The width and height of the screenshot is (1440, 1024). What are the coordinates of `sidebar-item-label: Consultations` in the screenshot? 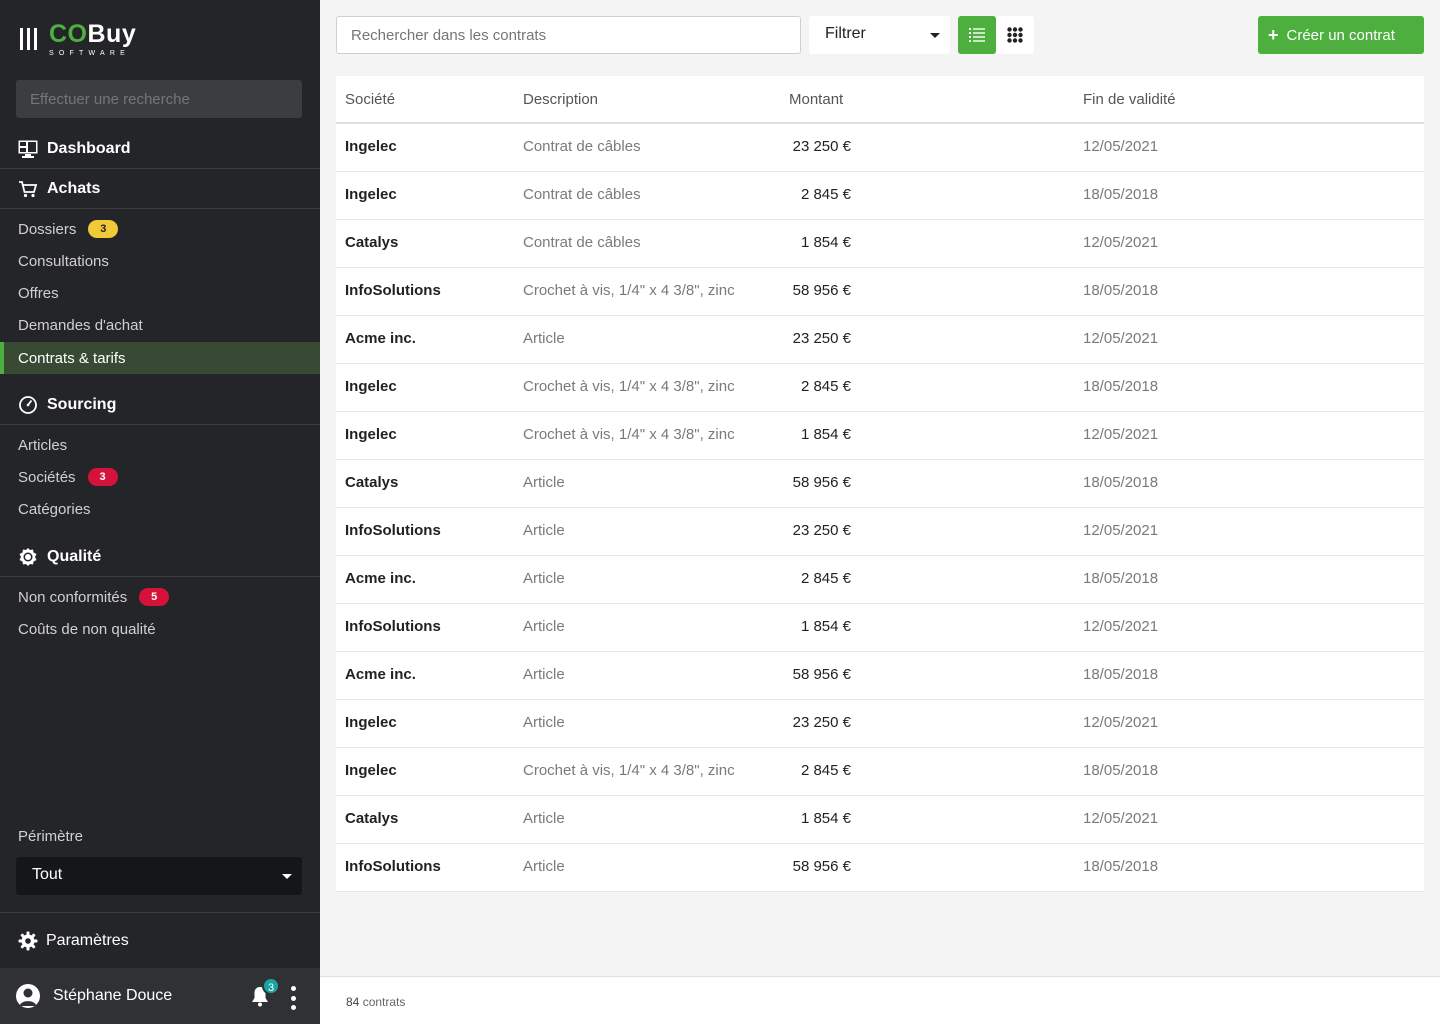 It's located at (63, 261).